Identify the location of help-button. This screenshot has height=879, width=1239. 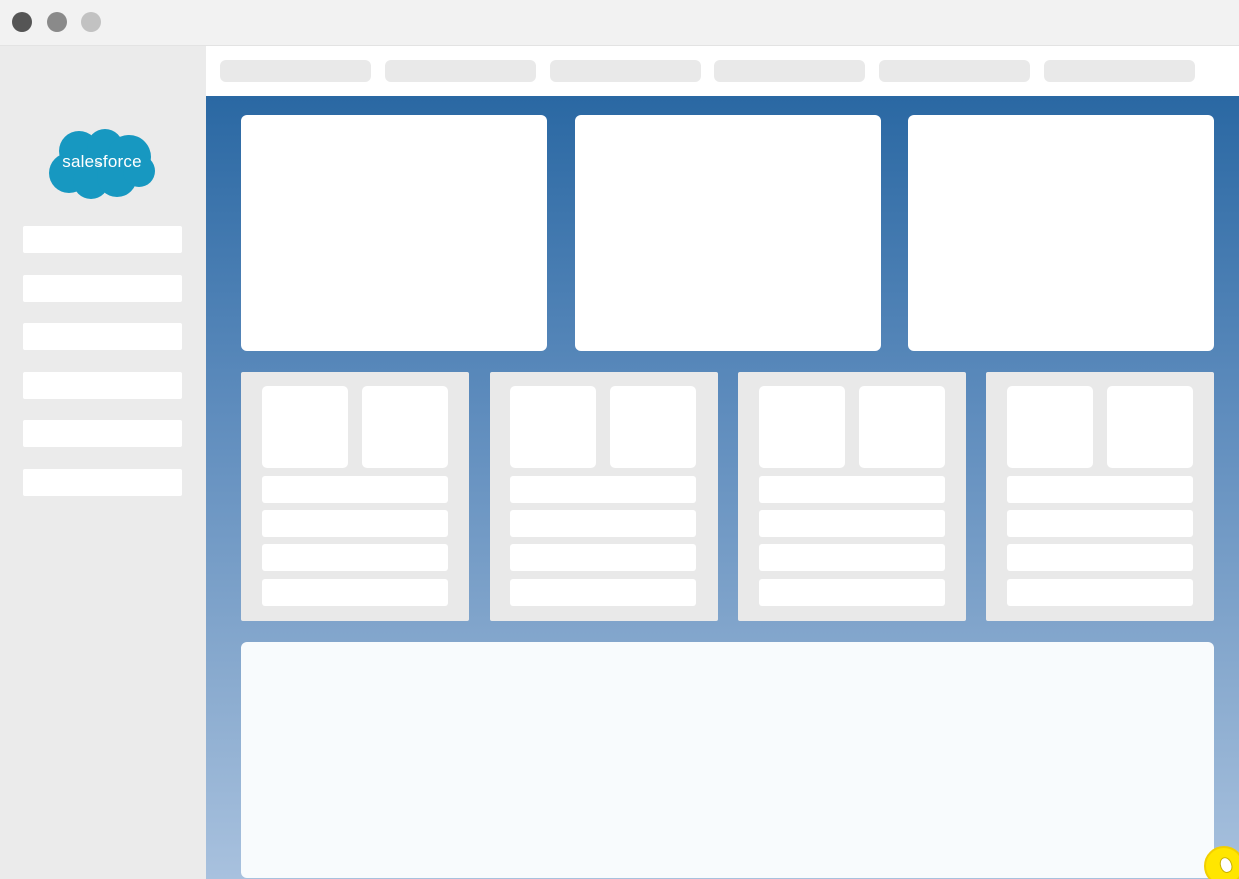
(1221, 862).